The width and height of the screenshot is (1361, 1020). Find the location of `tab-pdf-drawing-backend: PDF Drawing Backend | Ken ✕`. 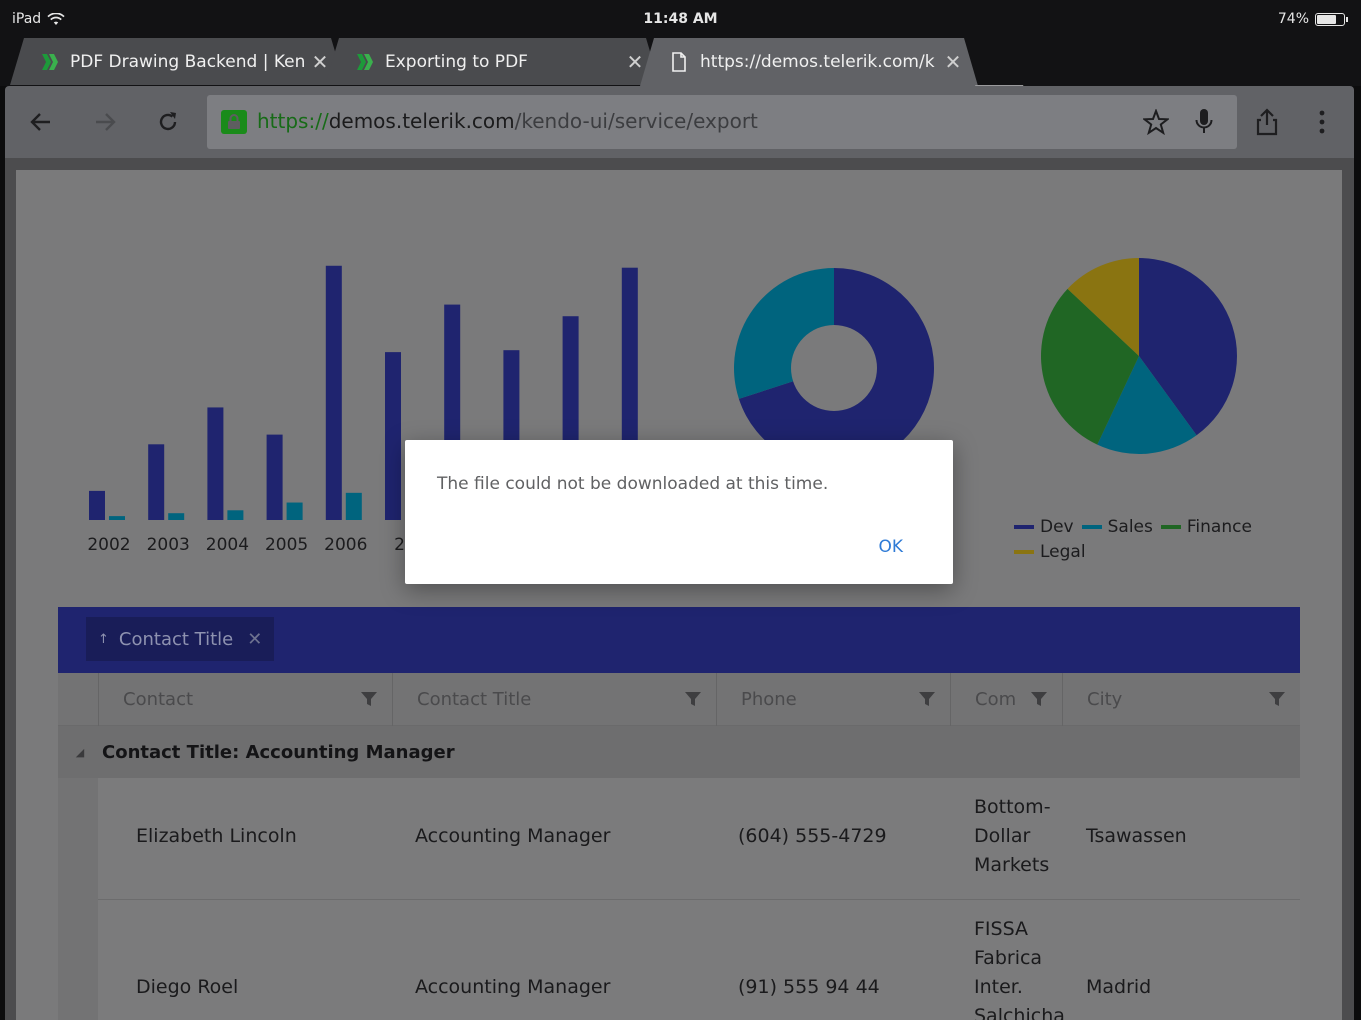

tab-pdf-drawing-backend: PDF Drawing Backend | Ken ✕ is located at coordinates (177, 61).